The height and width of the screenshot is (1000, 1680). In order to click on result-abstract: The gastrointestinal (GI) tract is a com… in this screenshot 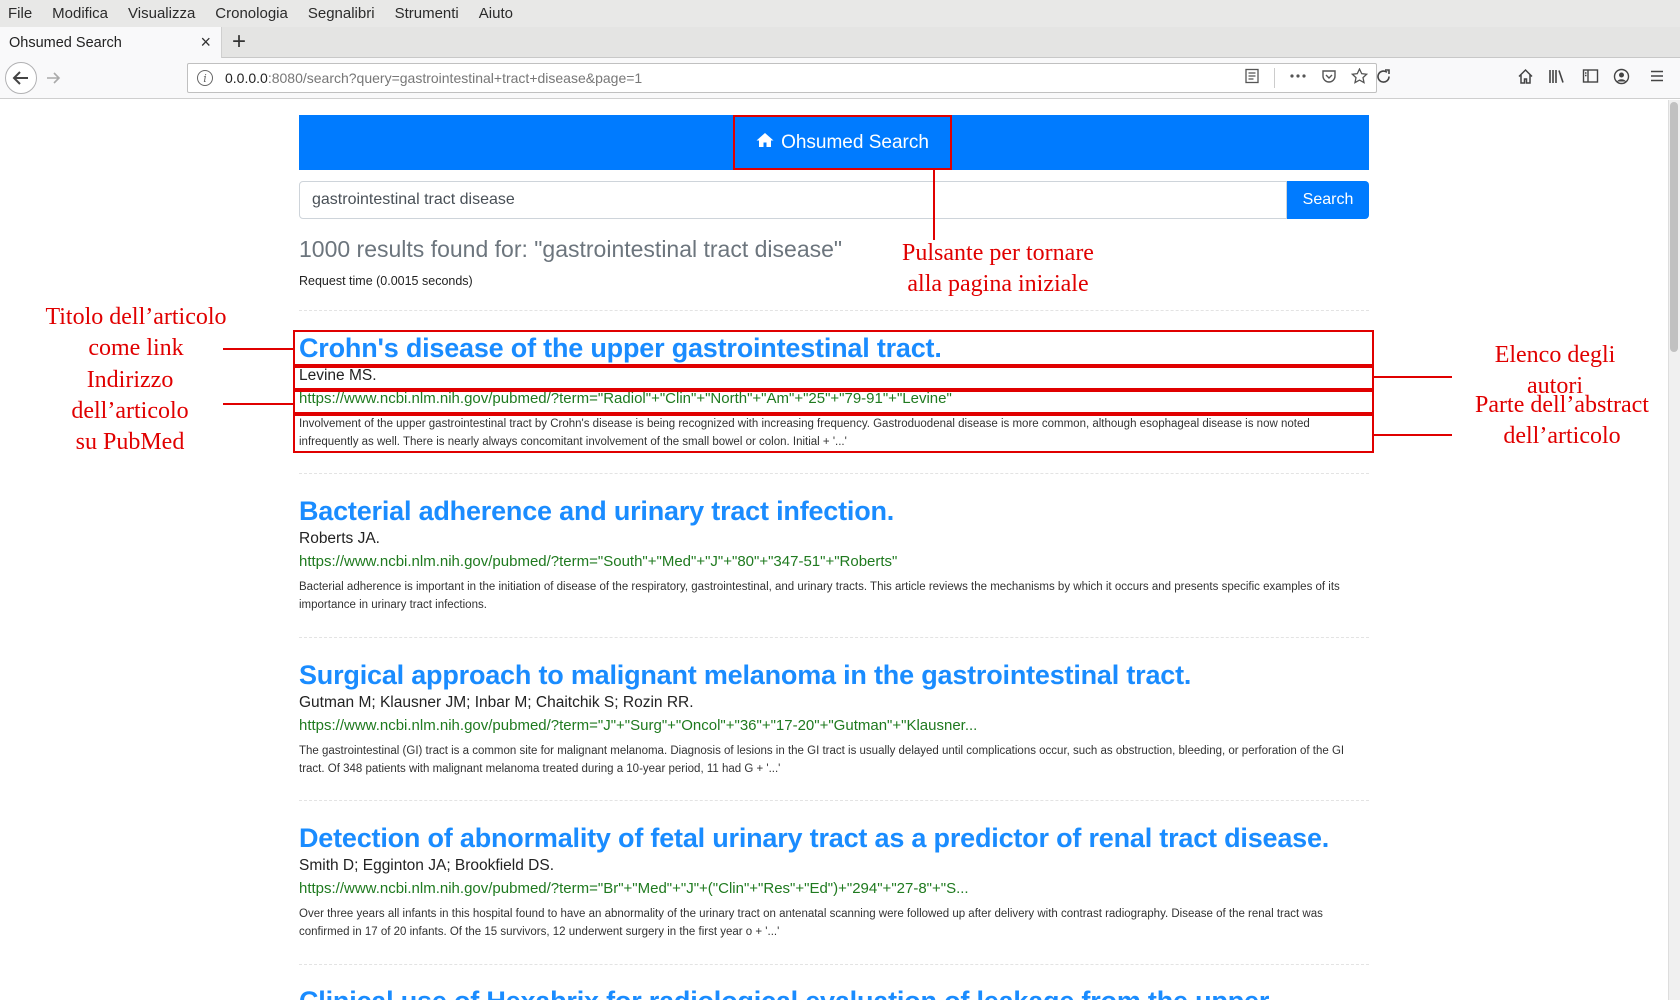, I will do `click(822, 760)`.